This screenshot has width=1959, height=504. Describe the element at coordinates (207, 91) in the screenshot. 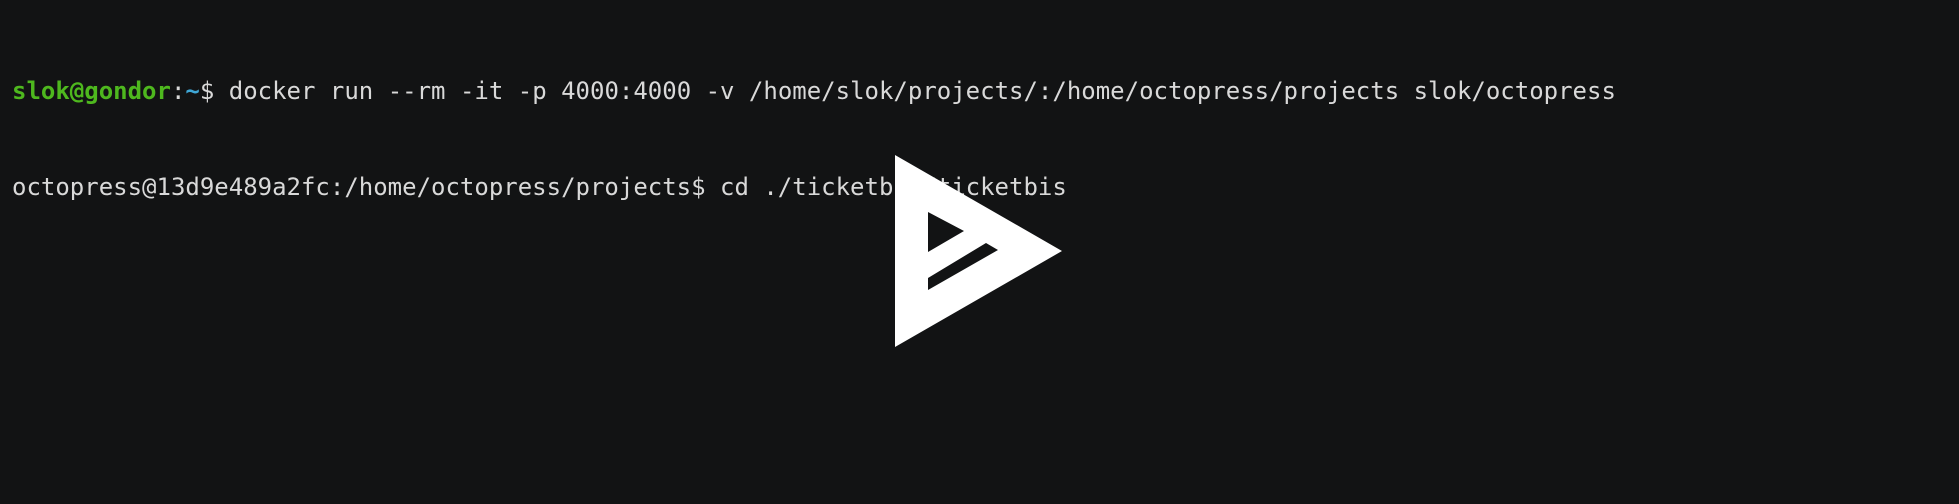

I see `prompt-symbol: $` at that location.